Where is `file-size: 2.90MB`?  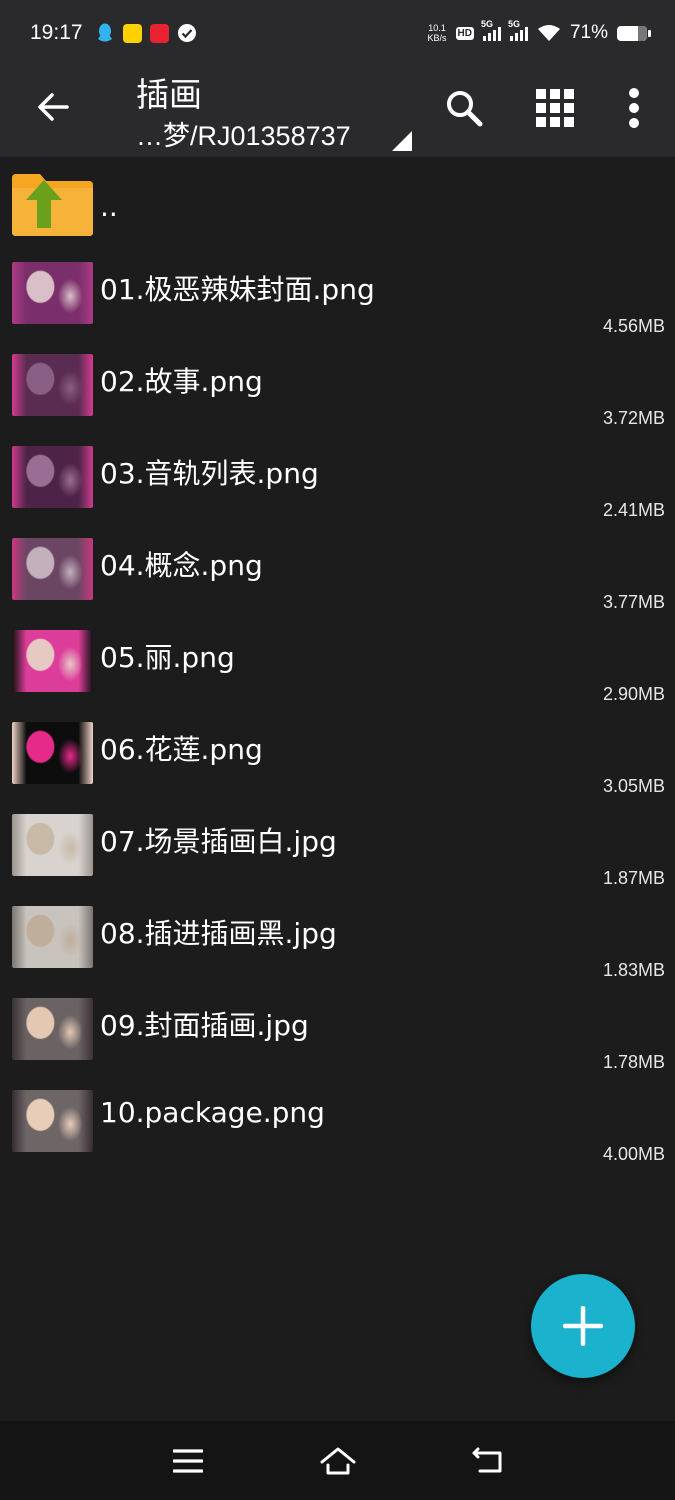 file-size: 2.90MB is located at coordinates (633, 694).